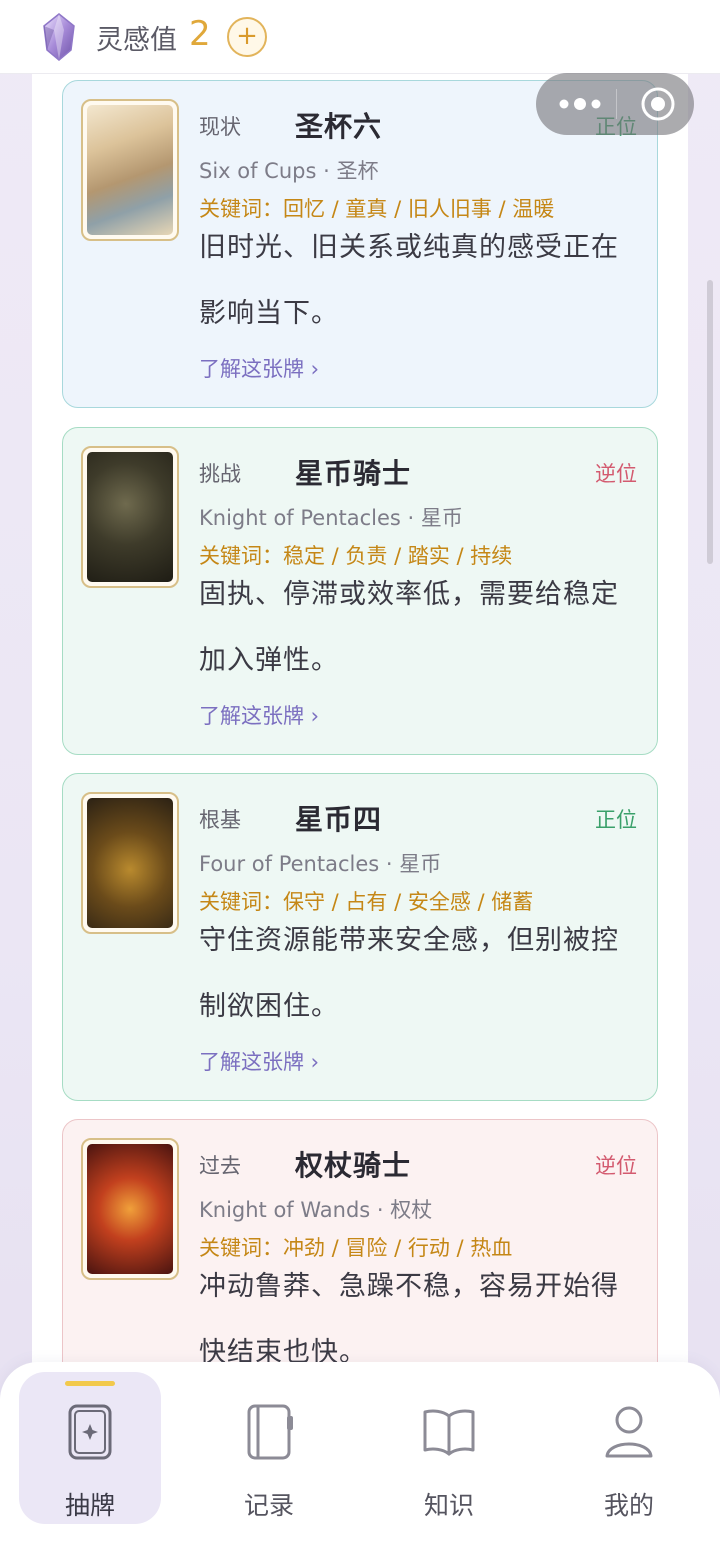  I want to click on spread-position-label: 过去, so click(220, 1166).